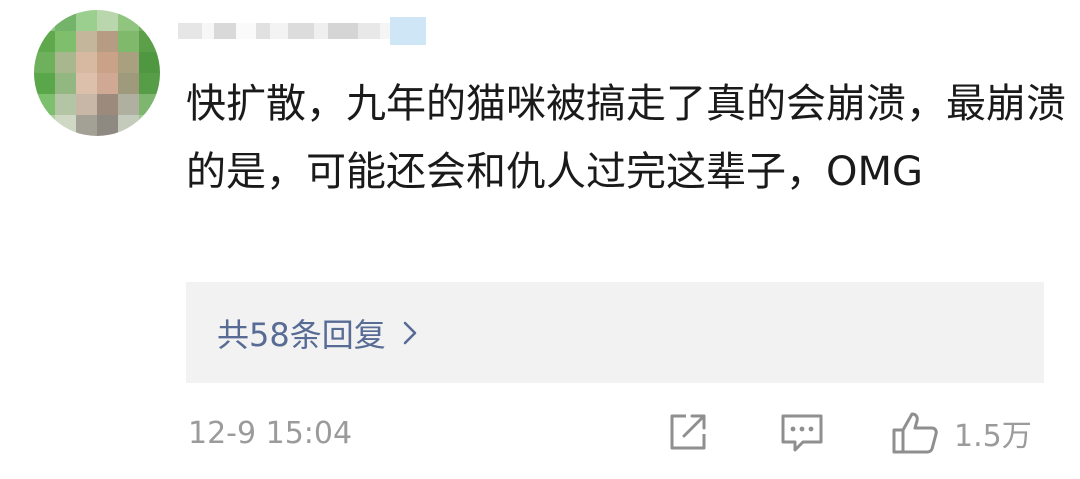  Describe the element at coordinates (993, 436) in the screenshot. I see `like-count: 1.5万` at that location.